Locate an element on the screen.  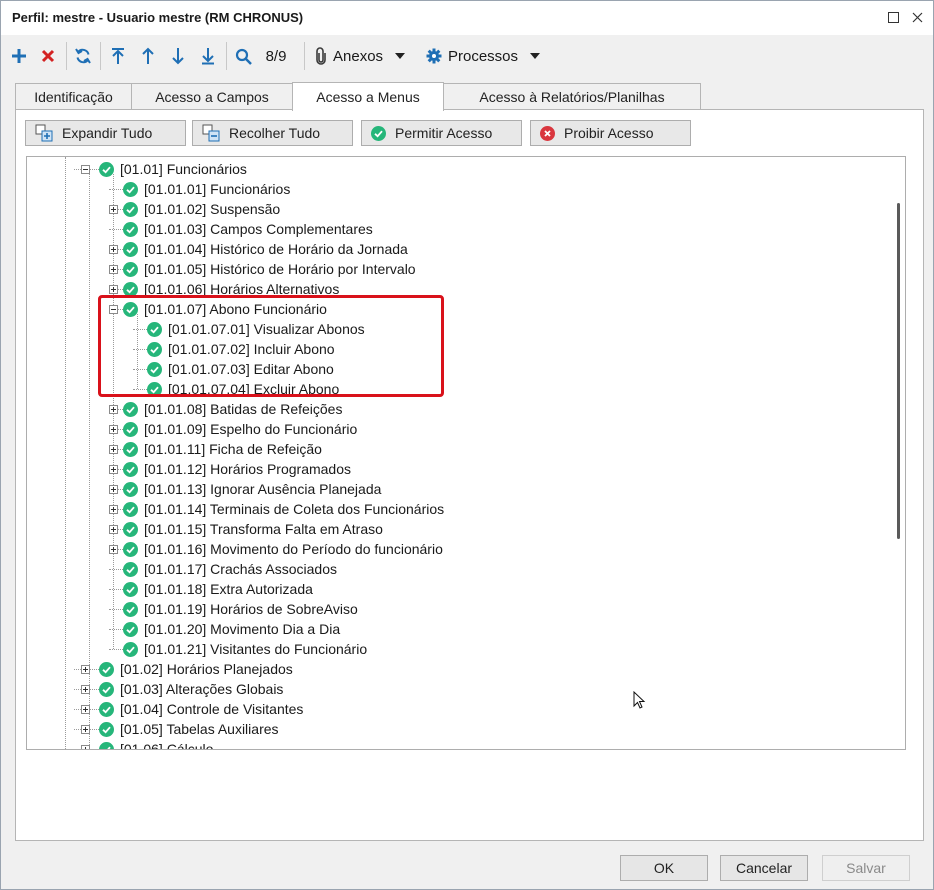
attachments-dropdown: Anexos is located at coordinates (365, 56).